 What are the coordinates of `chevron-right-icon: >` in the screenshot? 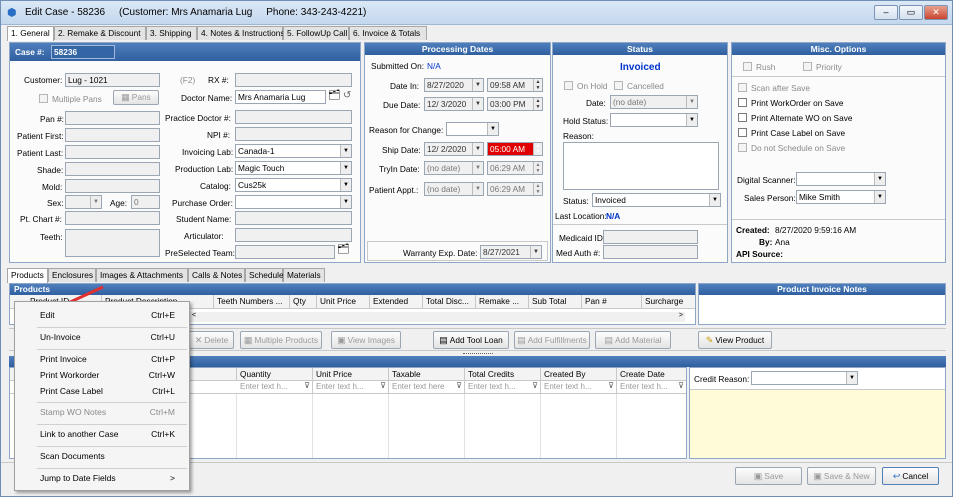 It's located at (681, 315).